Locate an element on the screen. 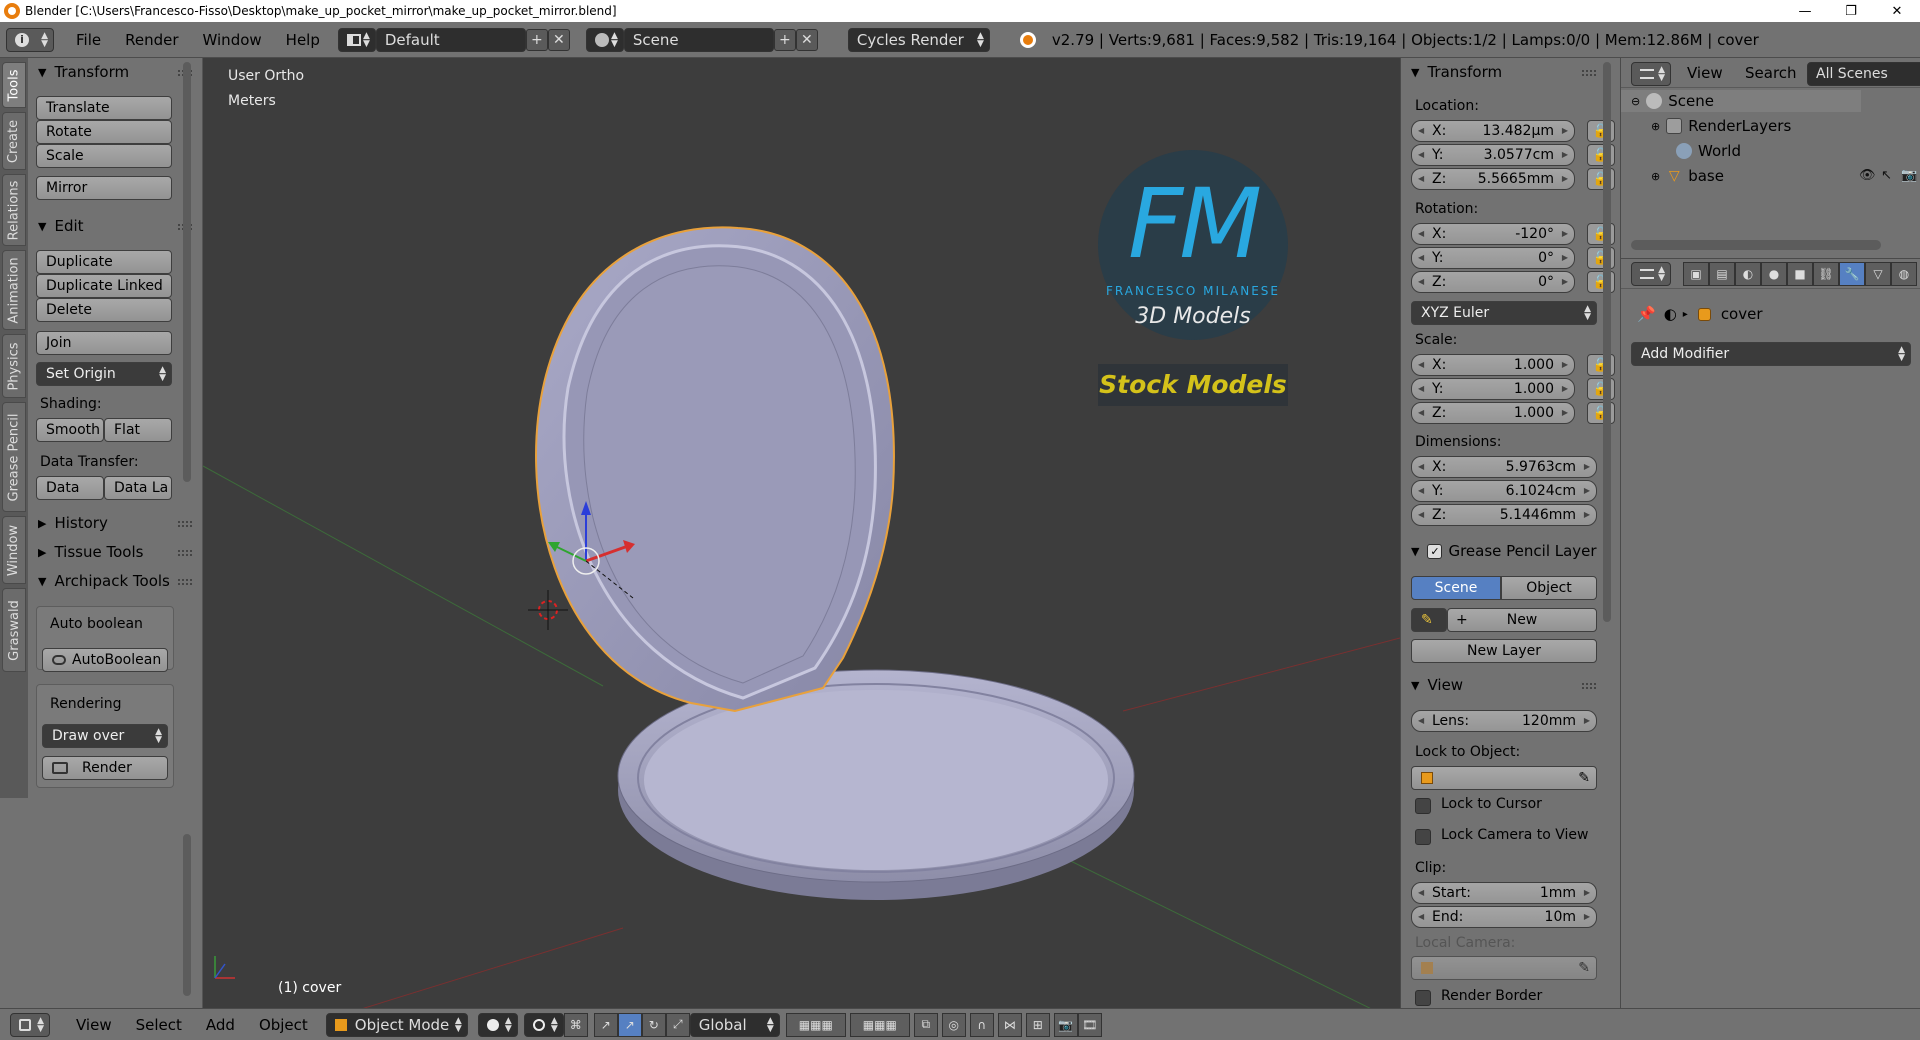  add-scene-button: + is located at coordinates (784, 39).